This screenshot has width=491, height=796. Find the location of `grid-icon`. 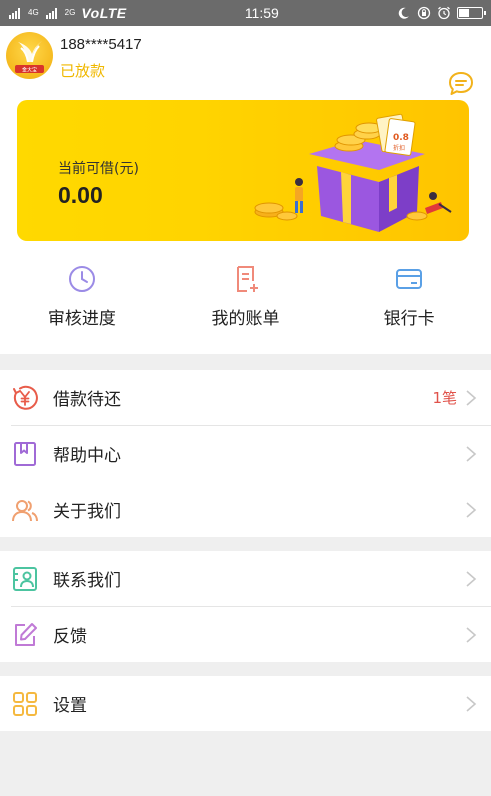

grid-icon is located at coordinates (25, 703).